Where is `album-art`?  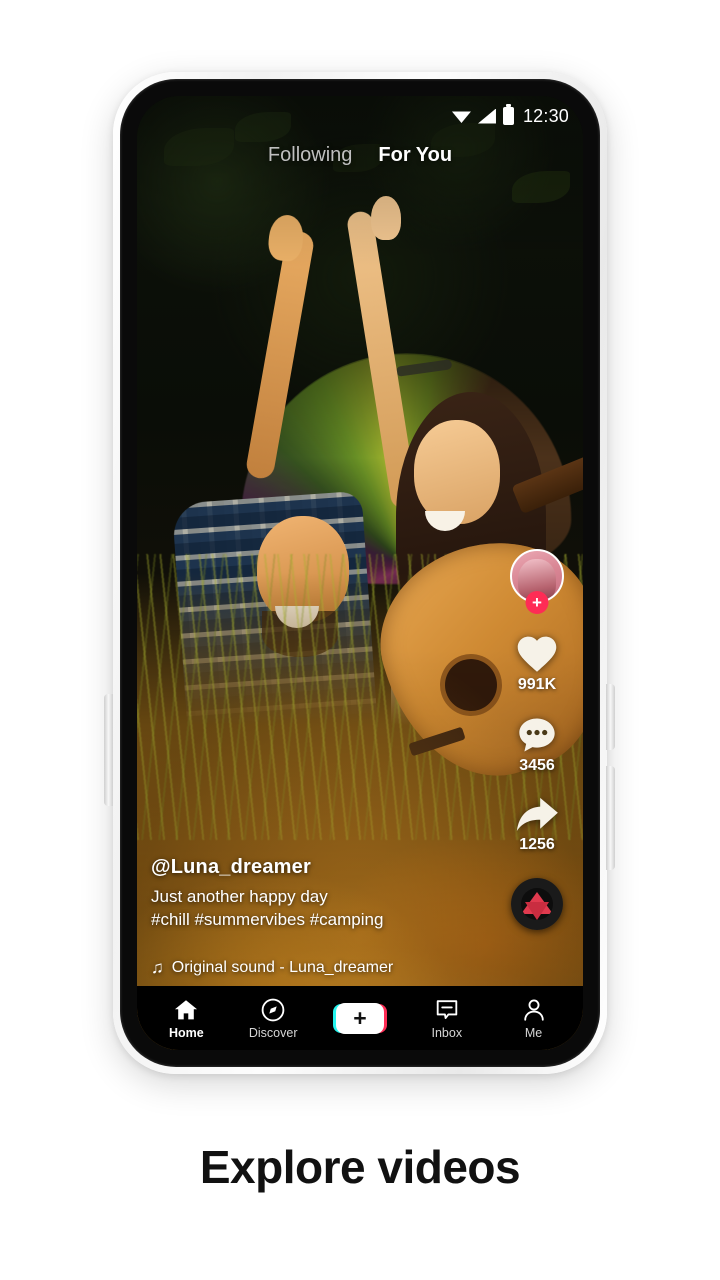 album-art is located at coordinates (537, 904).